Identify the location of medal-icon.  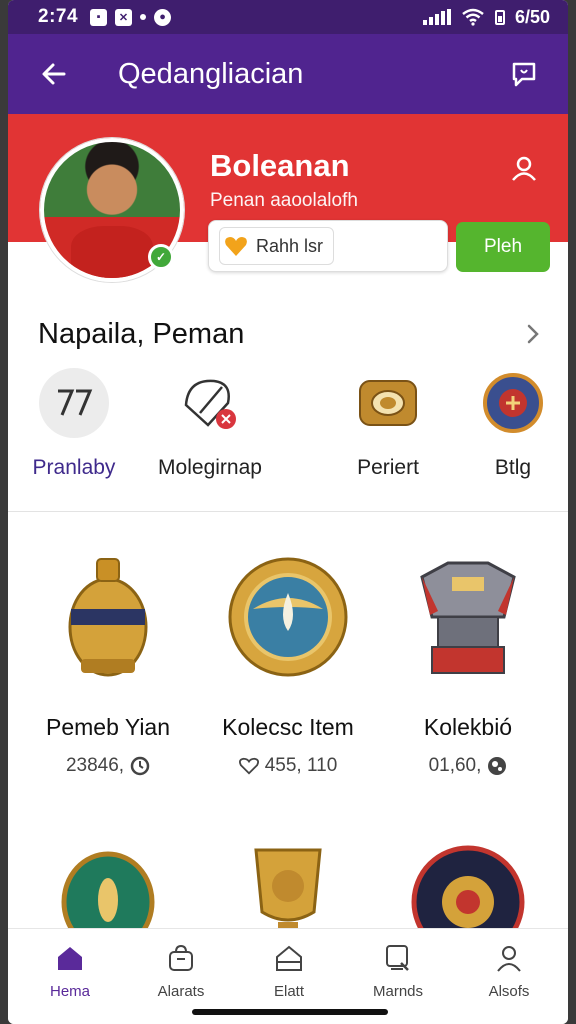
(288, 617).